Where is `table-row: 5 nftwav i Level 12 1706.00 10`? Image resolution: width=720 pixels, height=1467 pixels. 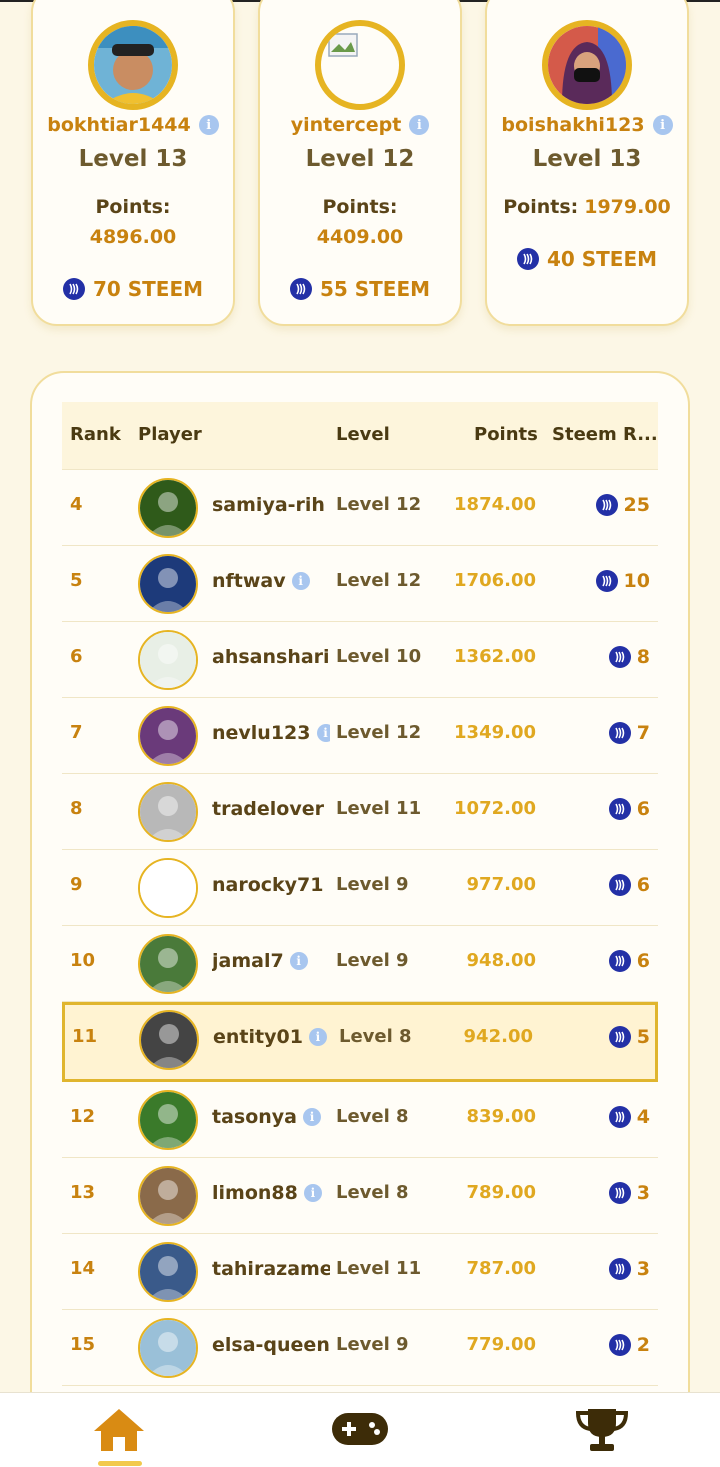
table-row: 5 nftwav i Level 12 1706.00 10 is located at coordinates (360, 584).